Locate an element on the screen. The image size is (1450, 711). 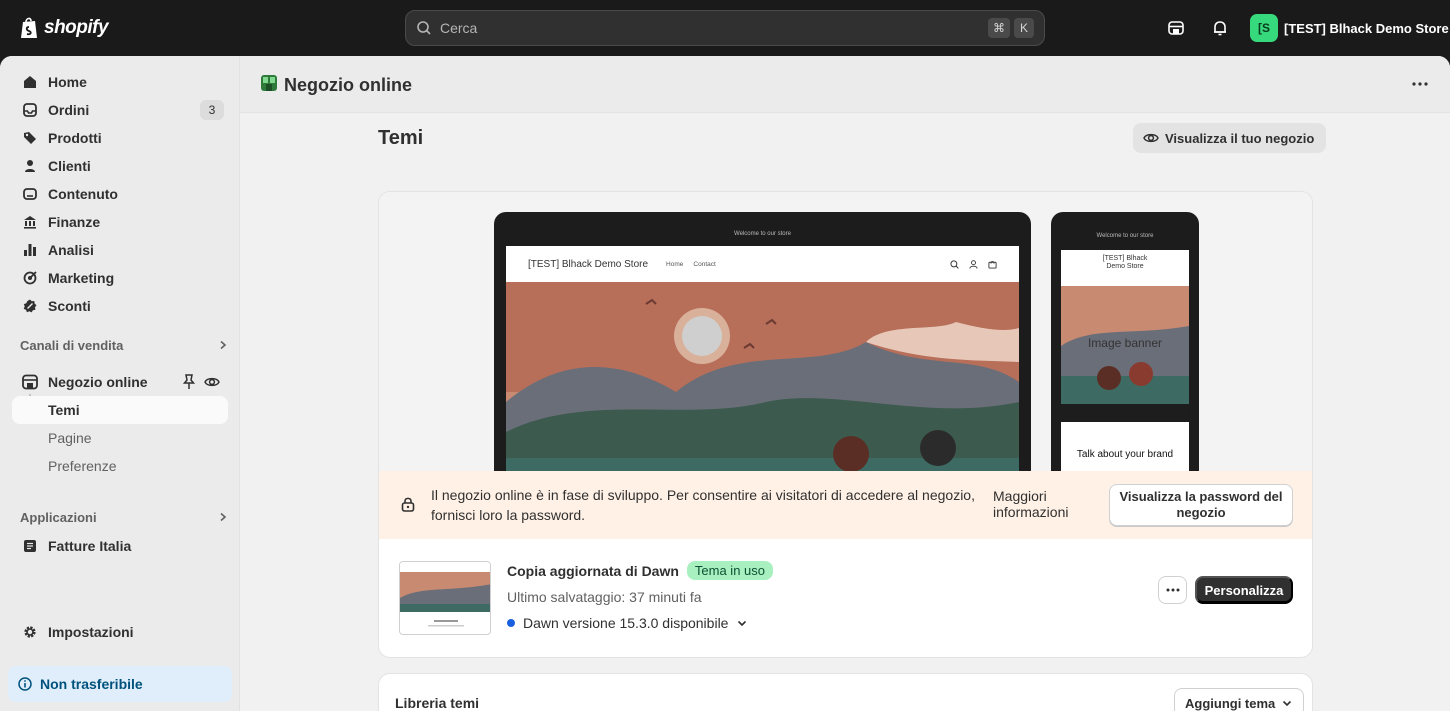
sidebar-item-home: Home is located at coordinates (120, 82).